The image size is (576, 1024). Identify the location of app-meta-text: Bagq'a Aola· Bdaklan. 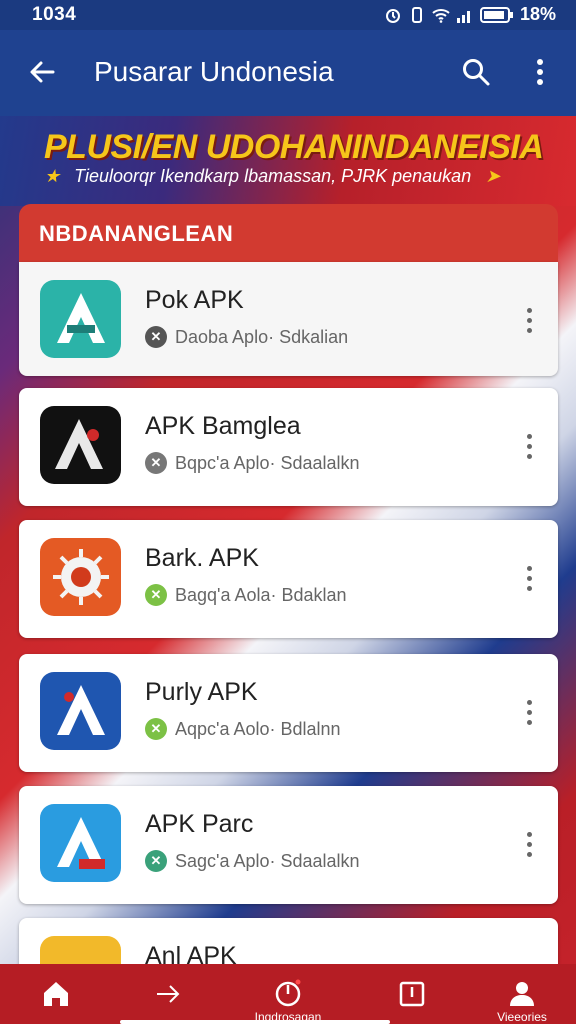
(261, 594).